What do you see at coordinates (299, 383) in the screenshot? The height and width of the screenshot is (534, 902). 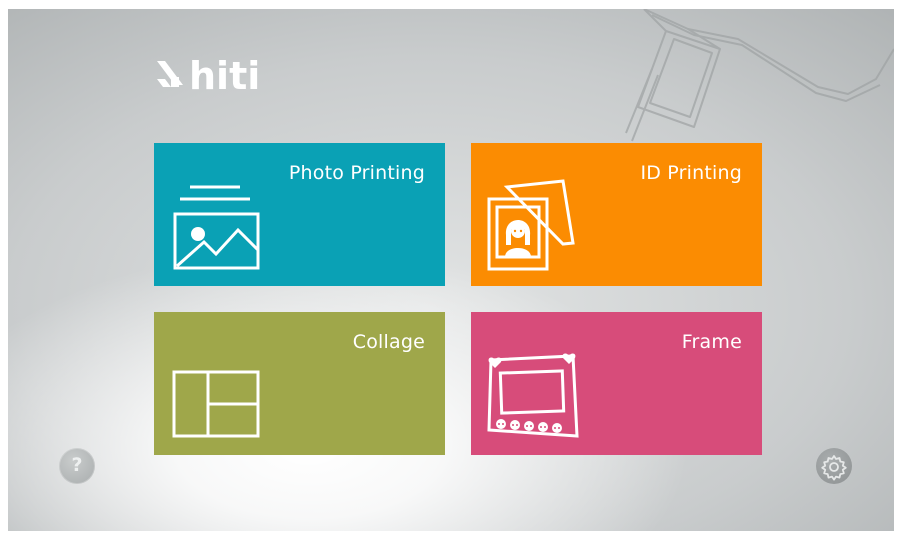 I see `tile-collage: Collage` at bounding box center [299, 383].